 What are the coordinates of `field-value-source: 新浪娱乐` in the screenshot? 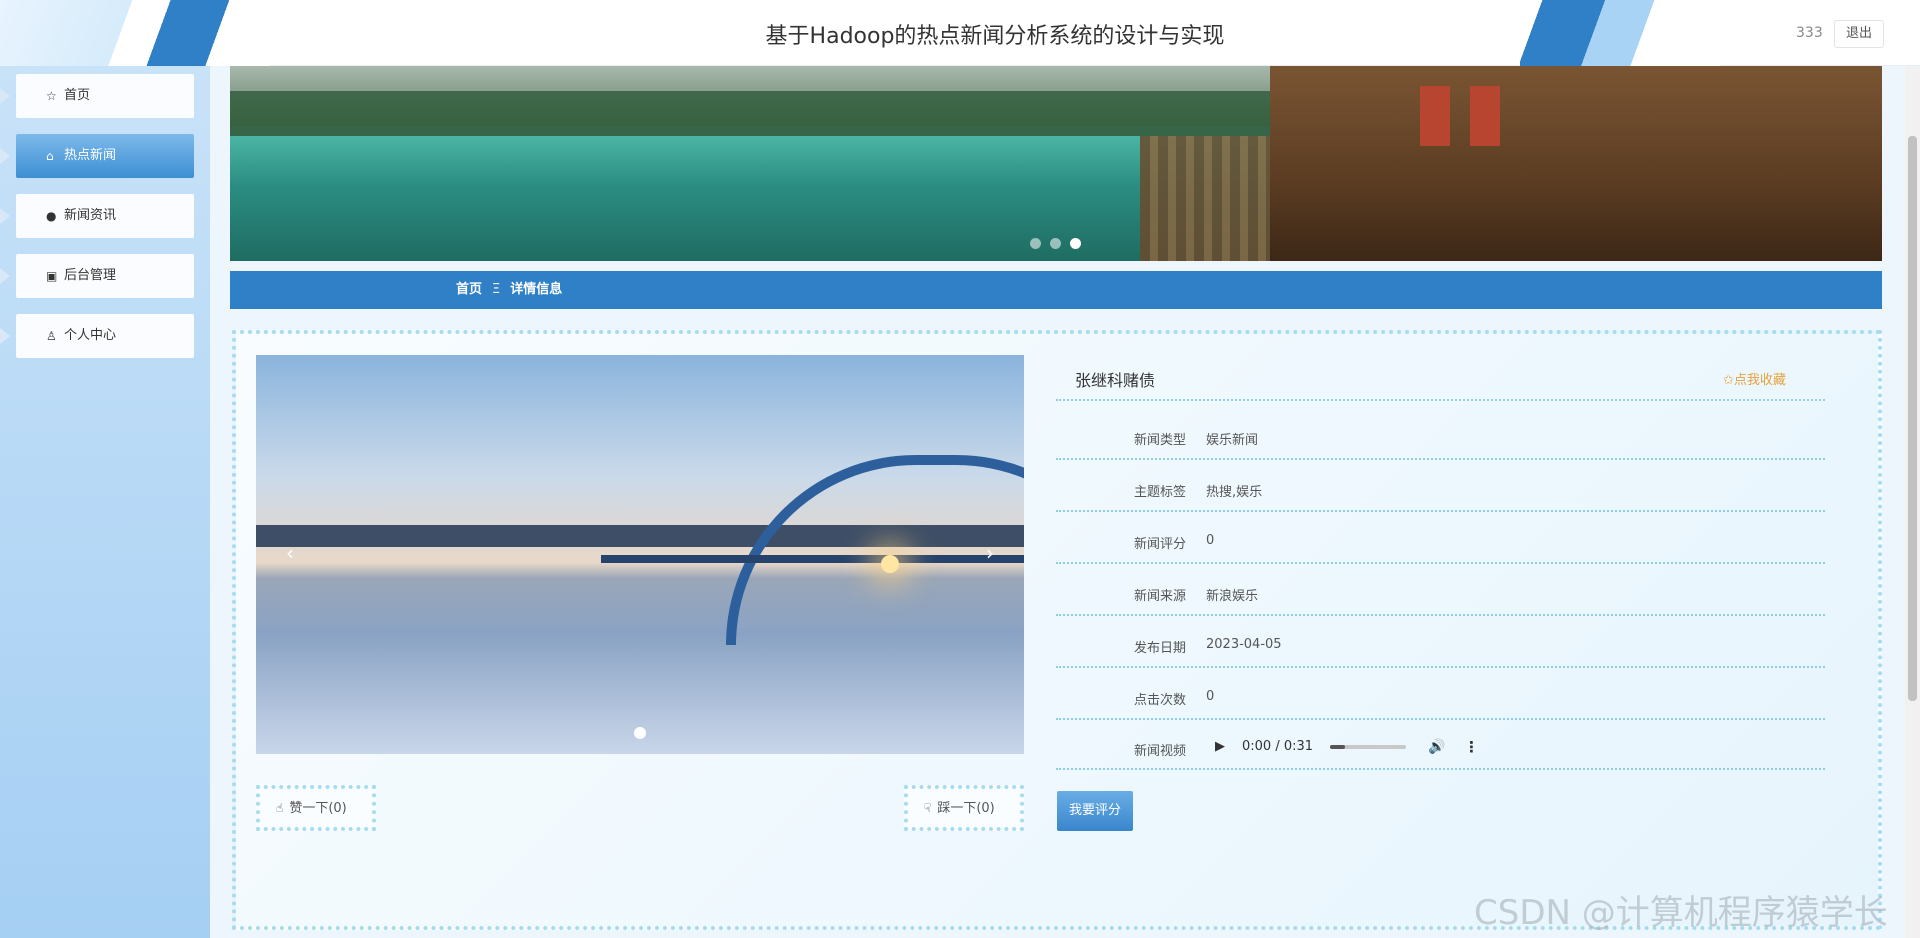 It's located at (1232, 596).